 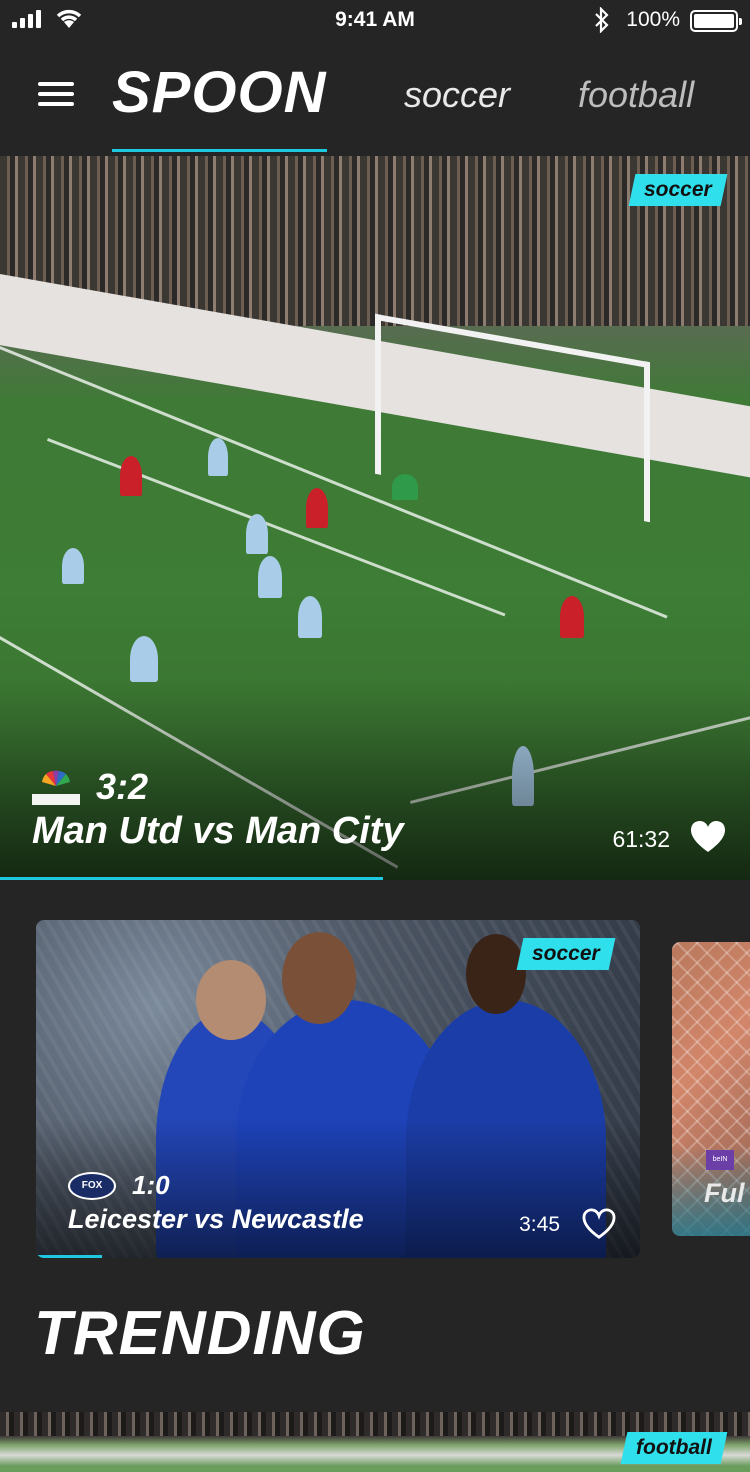 I want to click on trending-video: football, so click(x=375, y=1442).